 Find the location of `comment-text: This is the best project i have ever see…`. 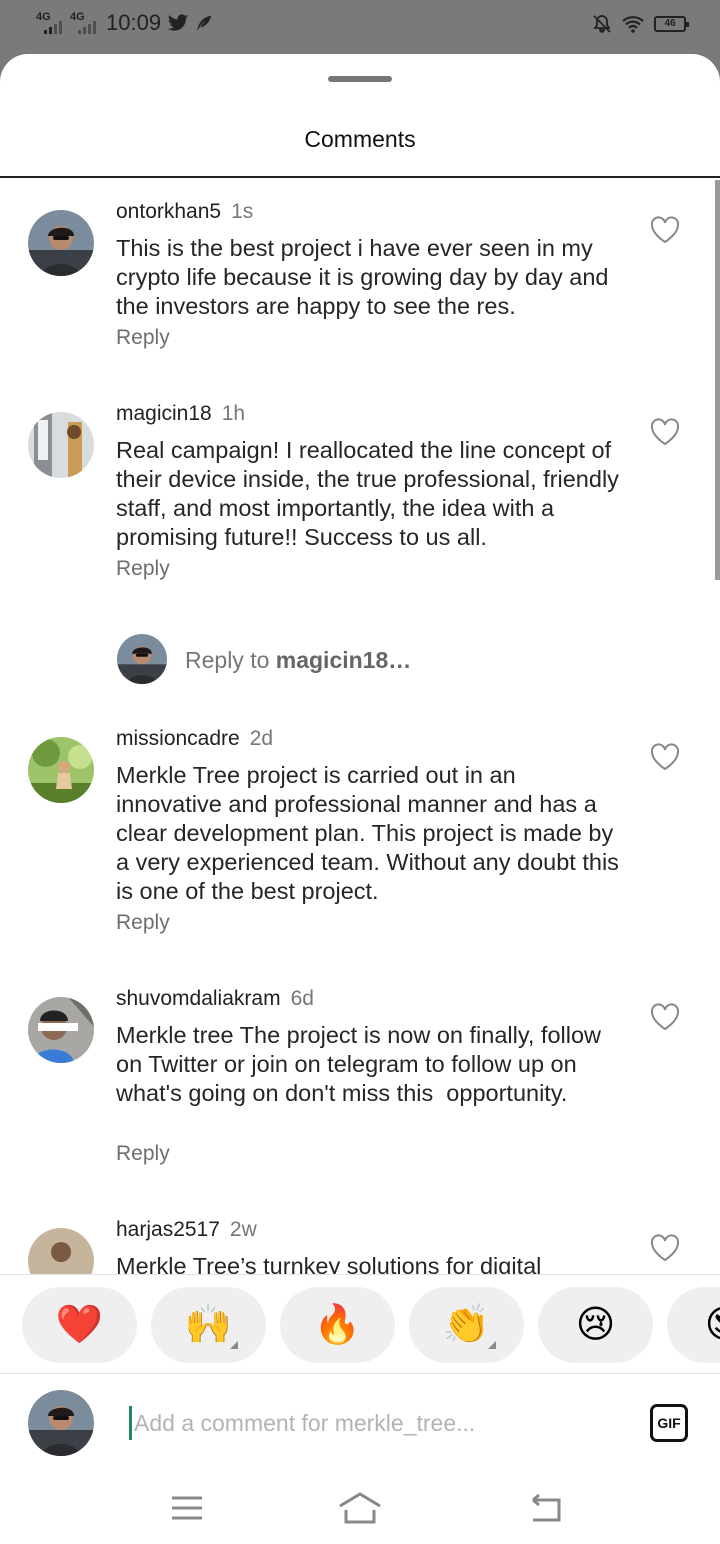

comment-text: This is the best project i have ever see… is located at coordinates (362, 277).